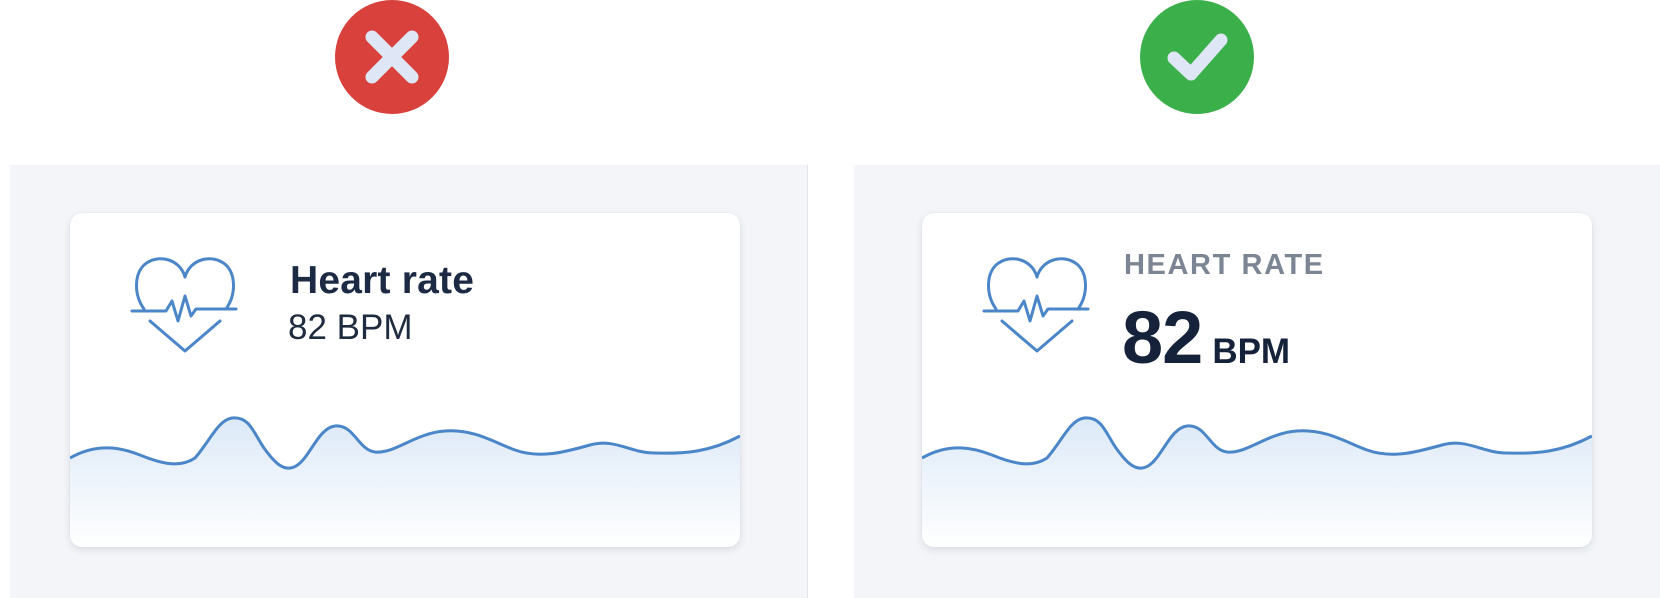 This screenshot has width=1660, height=598. What do you see at coordinates (1162, 337) in the screenshot?
I see `heart-rate-number: 82` at bounding box center [1162, 337].